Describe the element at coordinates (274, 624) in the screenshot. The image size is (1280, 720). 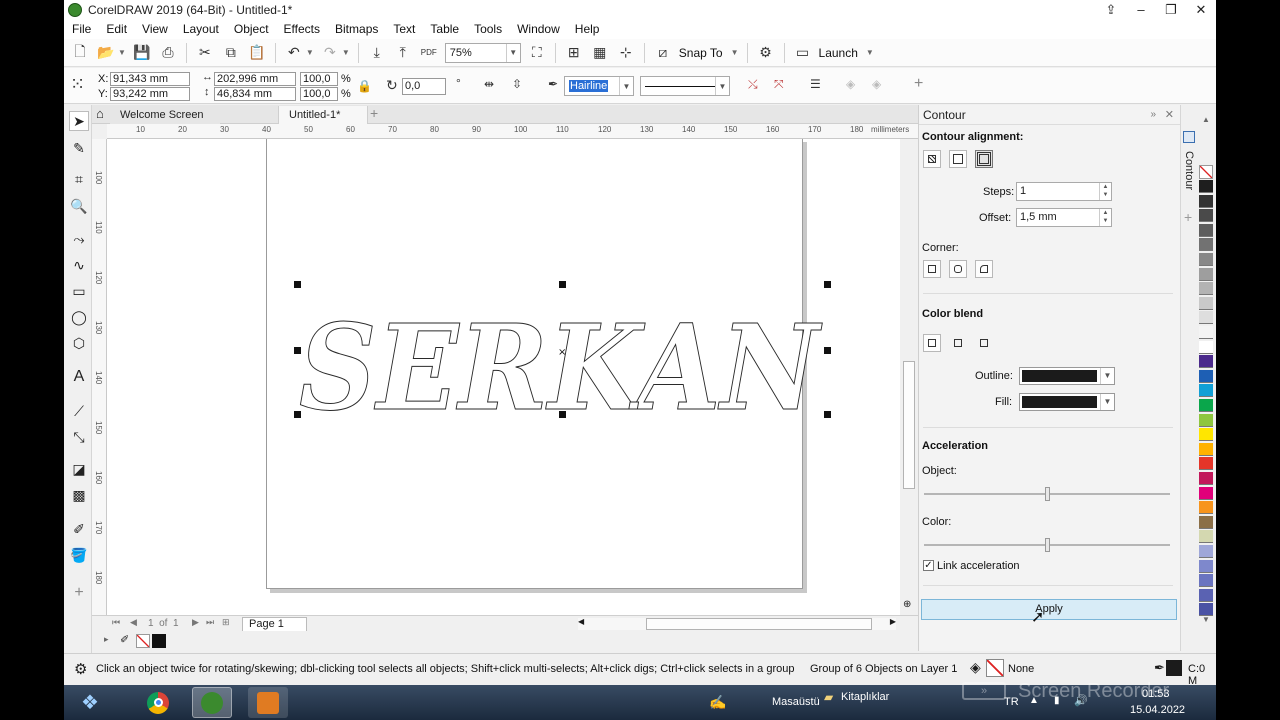
I see `page-tab-1: Page 1` at that location.